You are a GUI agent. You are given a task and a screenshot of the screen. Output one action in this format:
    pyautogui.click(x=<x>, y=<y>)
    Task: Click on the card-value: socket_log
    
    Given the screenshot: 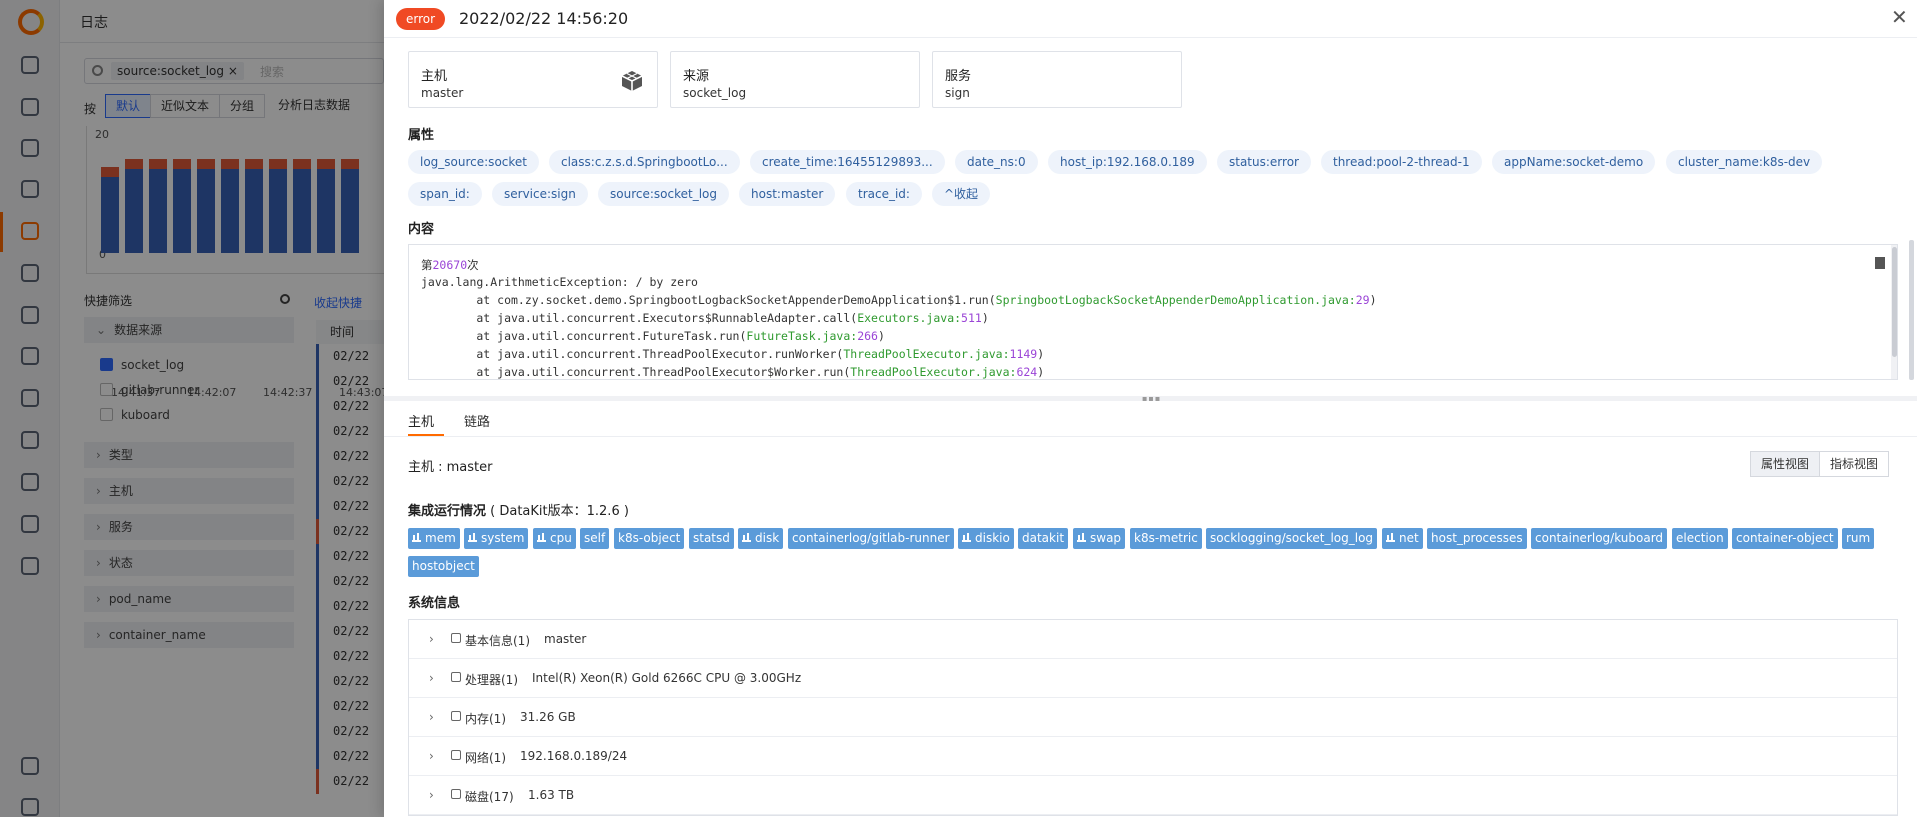 What is the action you would take?
    pyautogui.click(x=715, y=93)
    